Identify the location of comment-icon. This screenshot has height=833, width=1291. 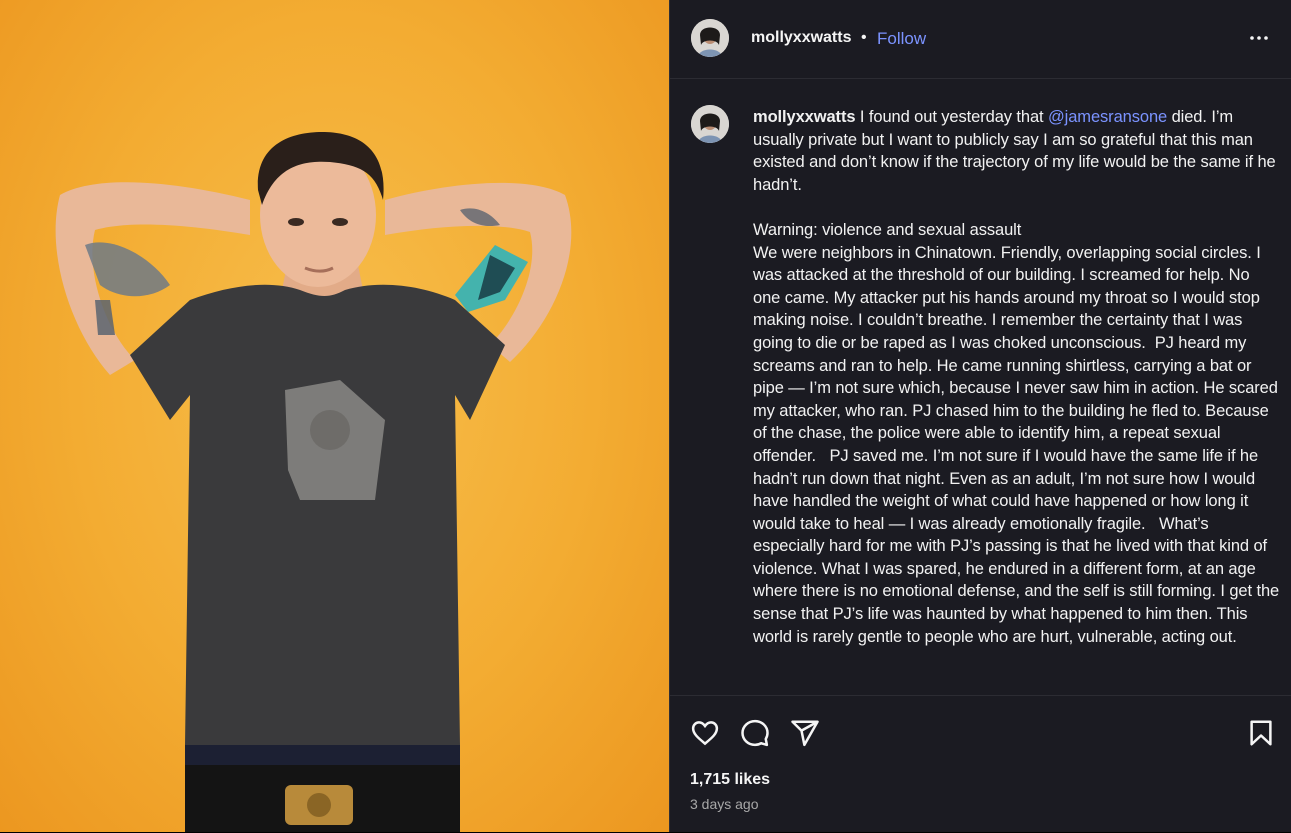
(755, 733).